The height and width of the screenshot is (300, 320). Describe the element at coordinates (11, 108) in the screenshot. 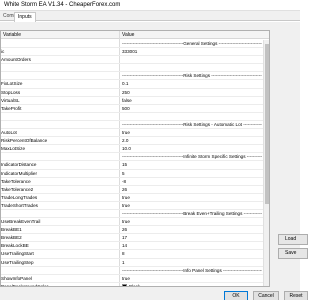

I see `row-variable: TakeProfit` at that location.